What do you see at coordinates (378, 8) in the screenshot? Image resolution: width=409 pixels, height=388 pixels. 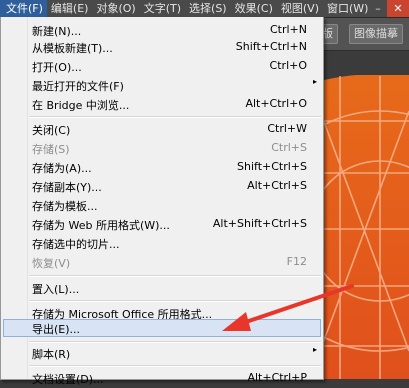 I see `minimize-button: –` at bounding box center [378, 8].